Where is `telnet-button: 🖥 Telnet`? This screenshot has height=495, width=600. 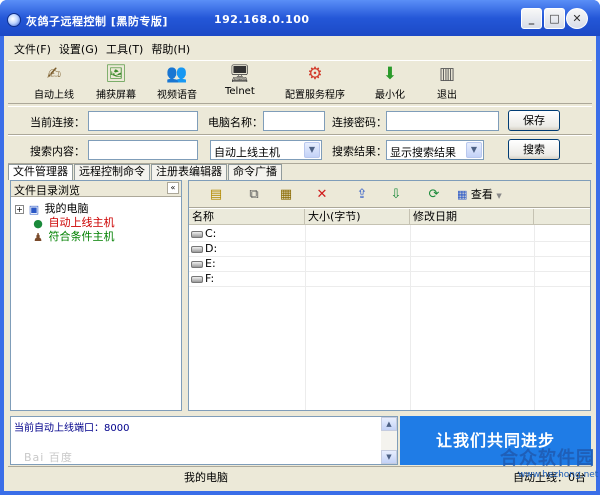 telnet-button: 🖥 Telnet is located at coordinates (240, 80).